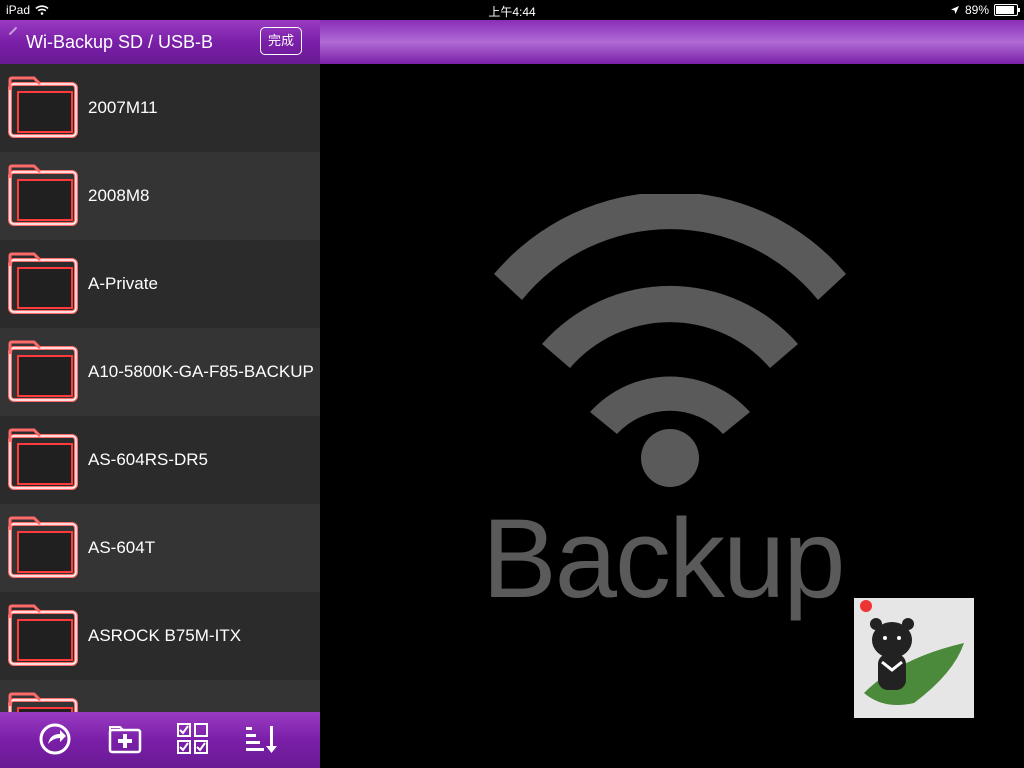  Describe the element at coordinates (160, 284) in the screenshot. I see `file-item: A-Private` at that location.